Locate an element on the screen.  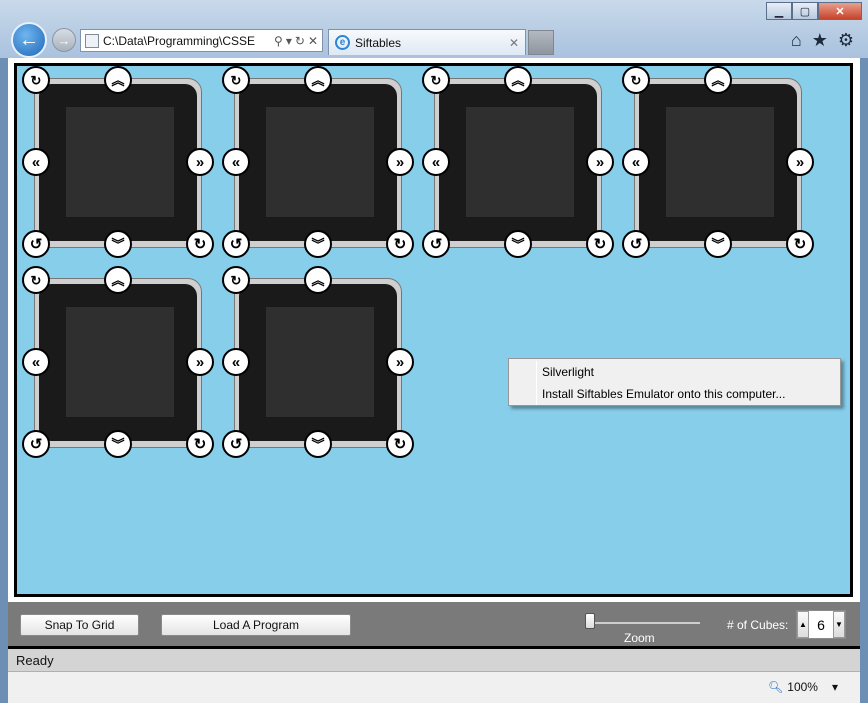
magnifier-icon: 🔍︎ is located at coordinates (776, 687).